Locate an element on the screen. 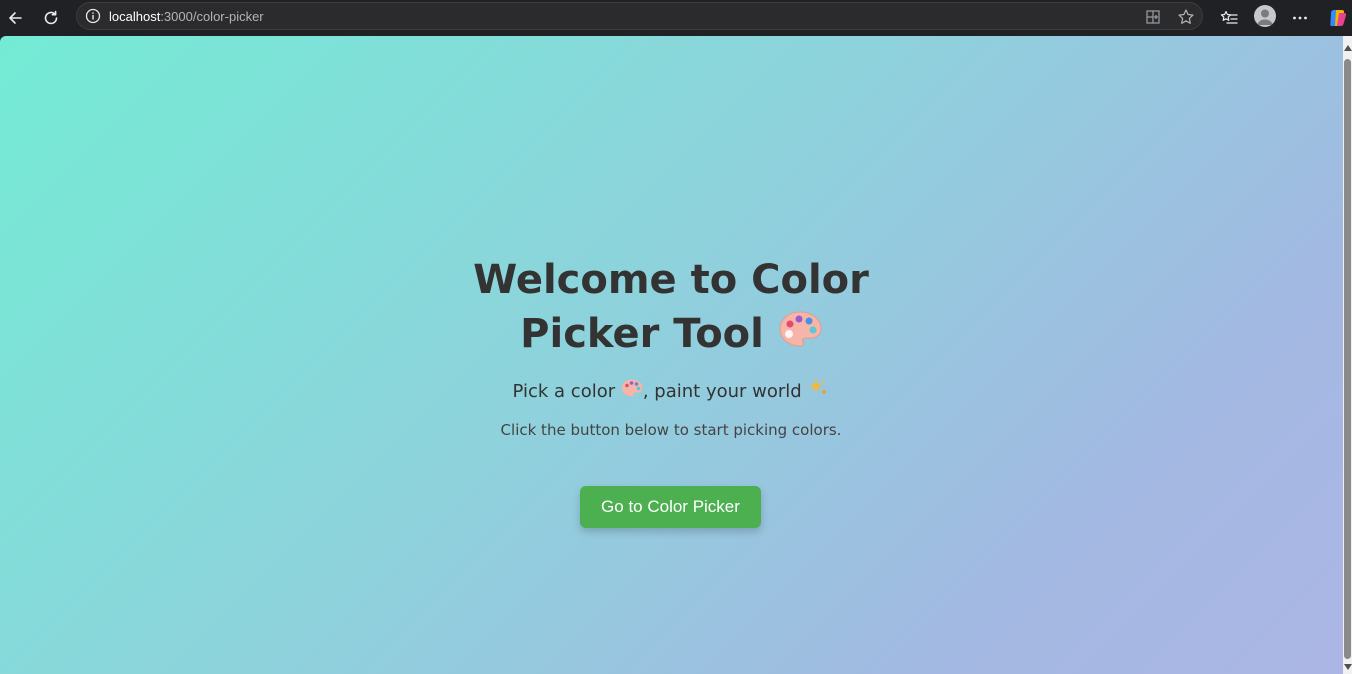  browser-toolbar: localhost:3000/color-picker is located at coordinates (676, 18).